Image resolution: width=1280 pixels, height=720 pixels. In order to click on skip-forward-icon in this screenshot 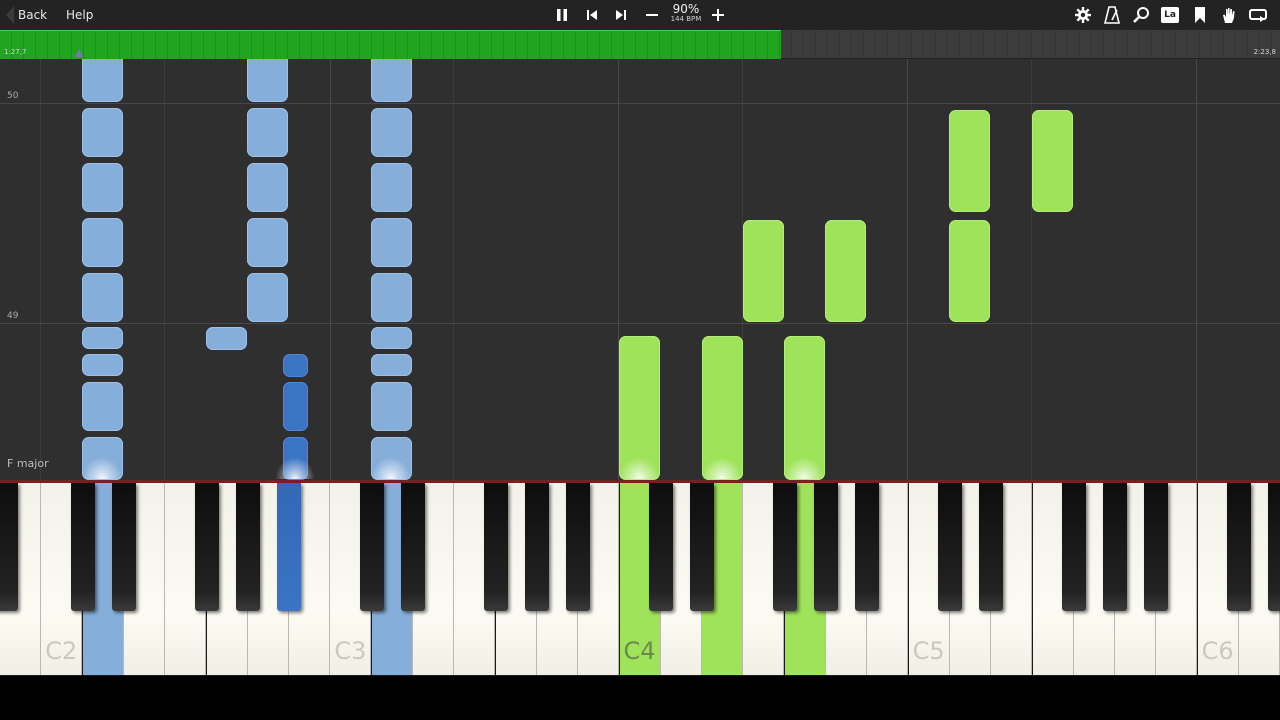, I will do `click(621, 15)`.